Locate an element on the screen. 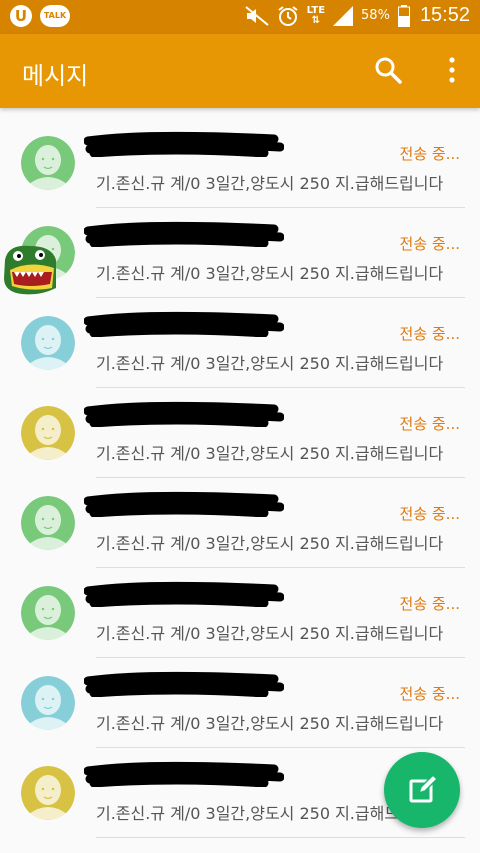 The width and height of the screenshot is (480, 853). search-icon is located at coordinates (388, 70).